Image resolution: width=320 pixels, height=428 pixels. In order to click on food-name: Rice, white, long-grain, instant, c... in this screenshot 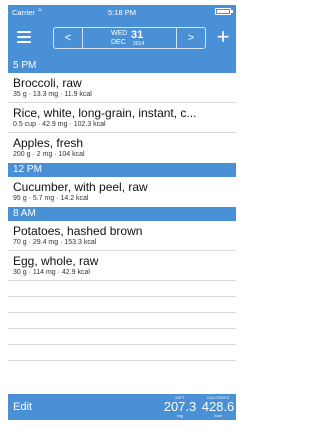, I will do `click(105, 113)`.